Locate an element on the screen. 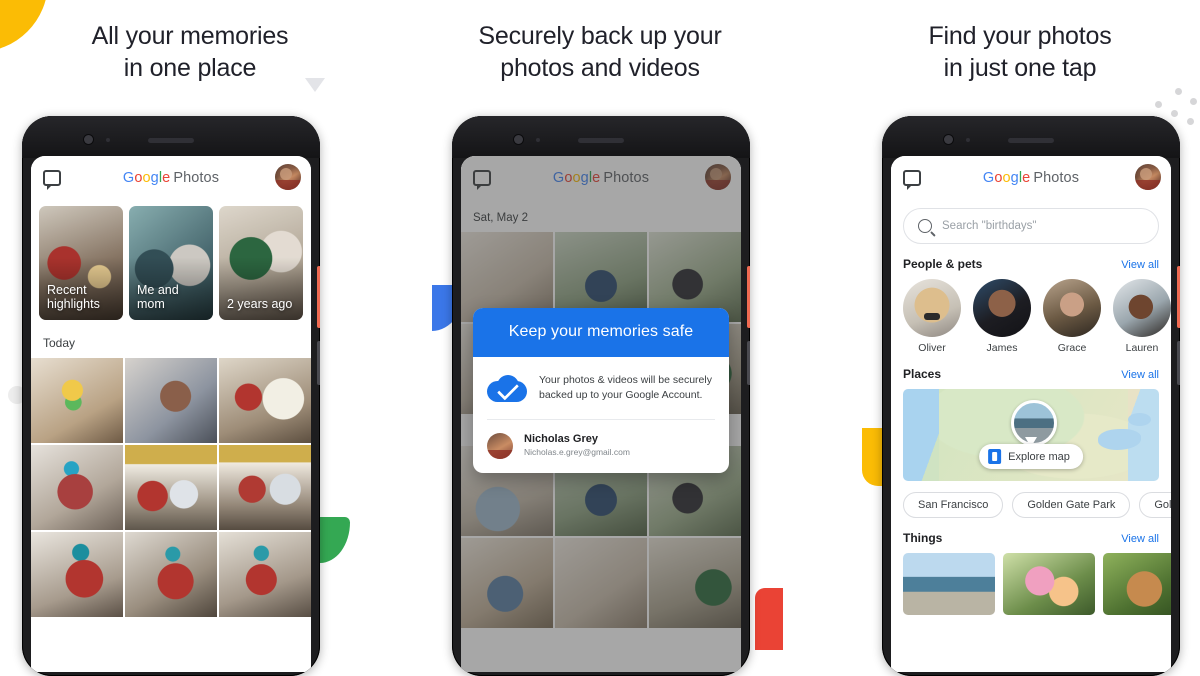  google-photos-logo: Google Photos is located at coordinates (171, 178).